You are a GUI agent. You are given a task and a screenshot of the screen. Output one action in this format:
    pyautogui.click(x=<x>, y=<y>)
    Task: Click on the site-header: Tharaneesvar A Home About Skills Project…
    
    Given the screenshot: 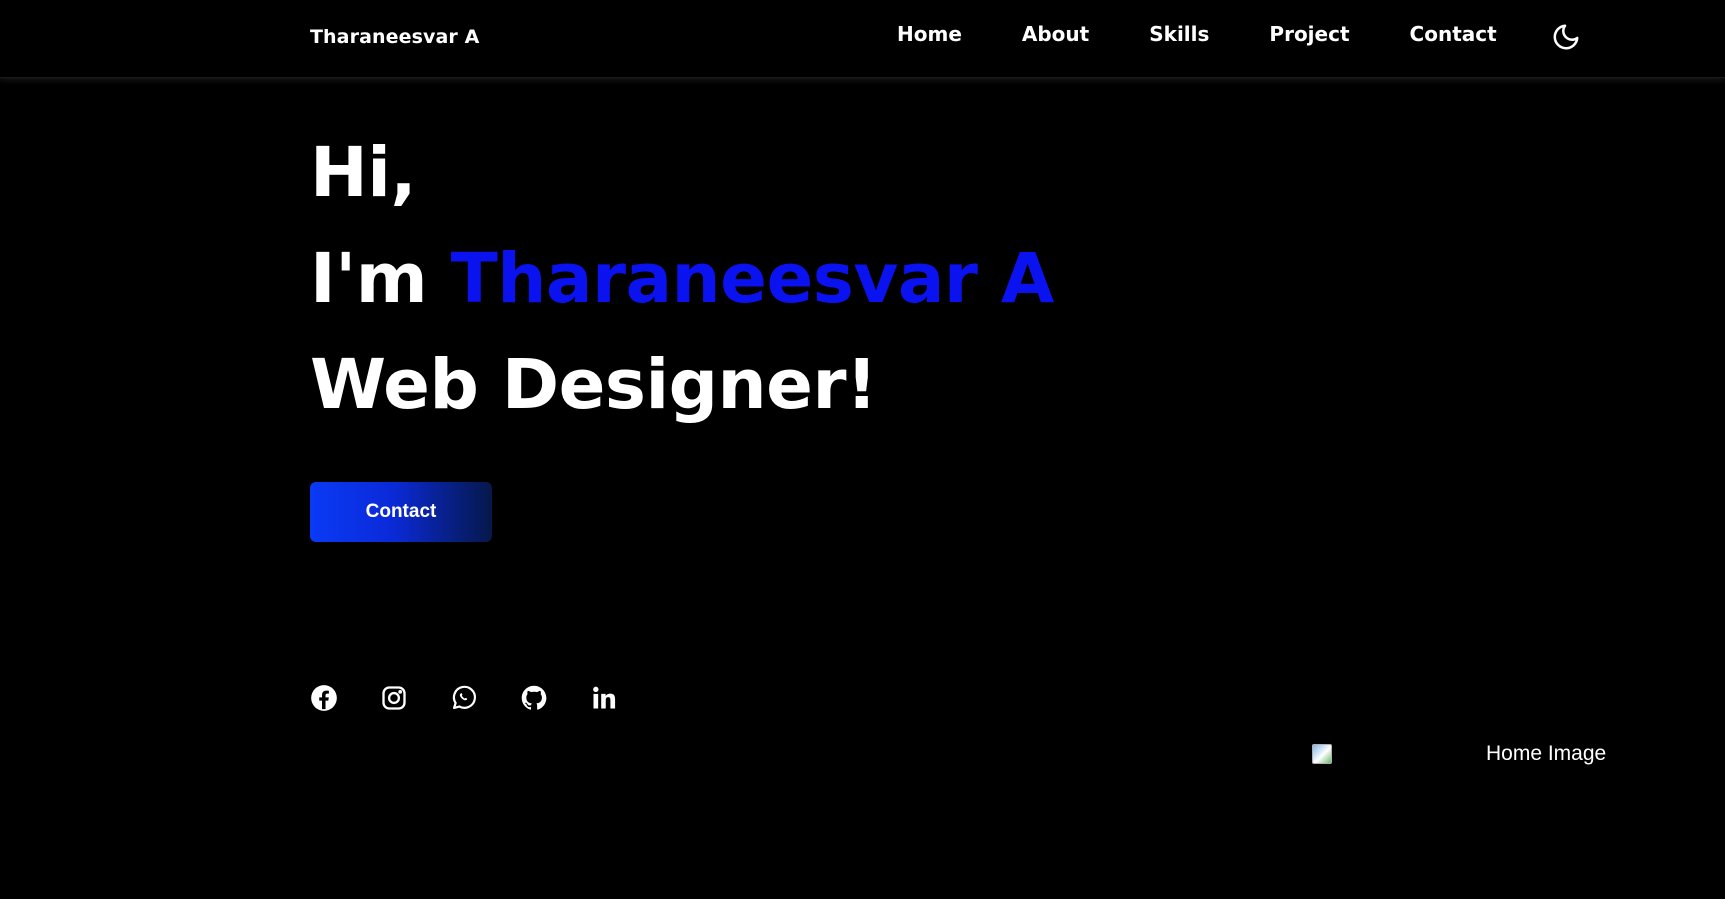 What is the action you would take?
    pyautogui.click(x=862, y=39)
    